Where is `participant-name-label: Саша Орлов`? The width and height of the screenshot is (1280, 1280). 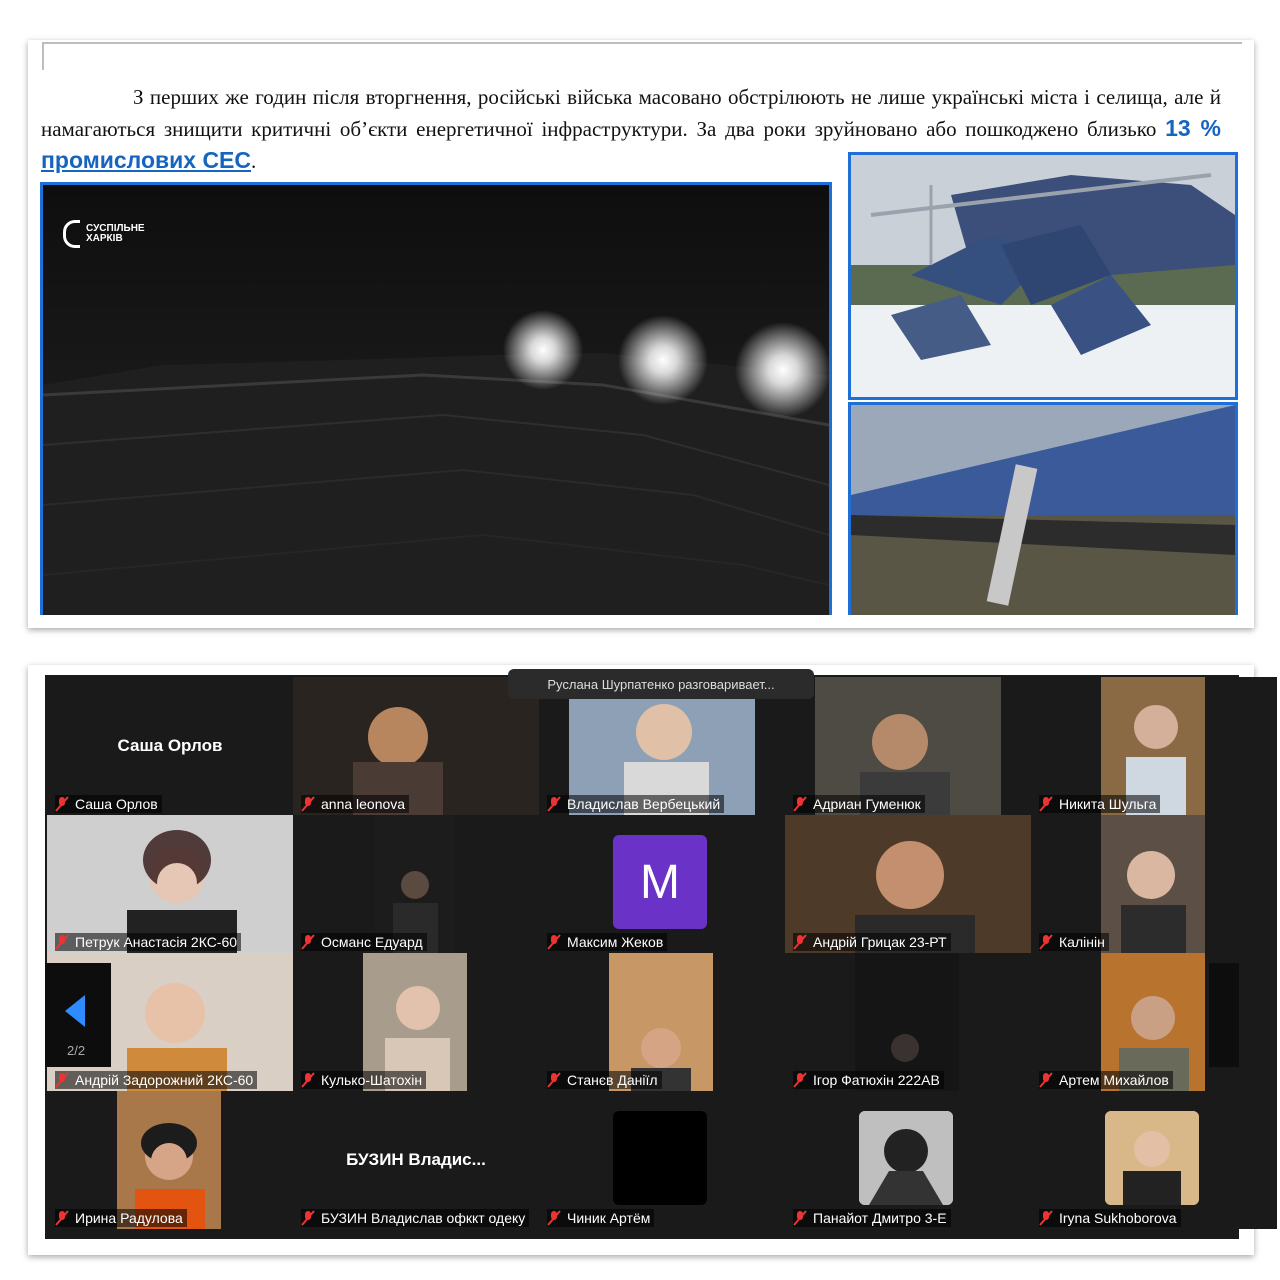 participant-name-label: Саша Орлов is located at coordinates (108, 804).